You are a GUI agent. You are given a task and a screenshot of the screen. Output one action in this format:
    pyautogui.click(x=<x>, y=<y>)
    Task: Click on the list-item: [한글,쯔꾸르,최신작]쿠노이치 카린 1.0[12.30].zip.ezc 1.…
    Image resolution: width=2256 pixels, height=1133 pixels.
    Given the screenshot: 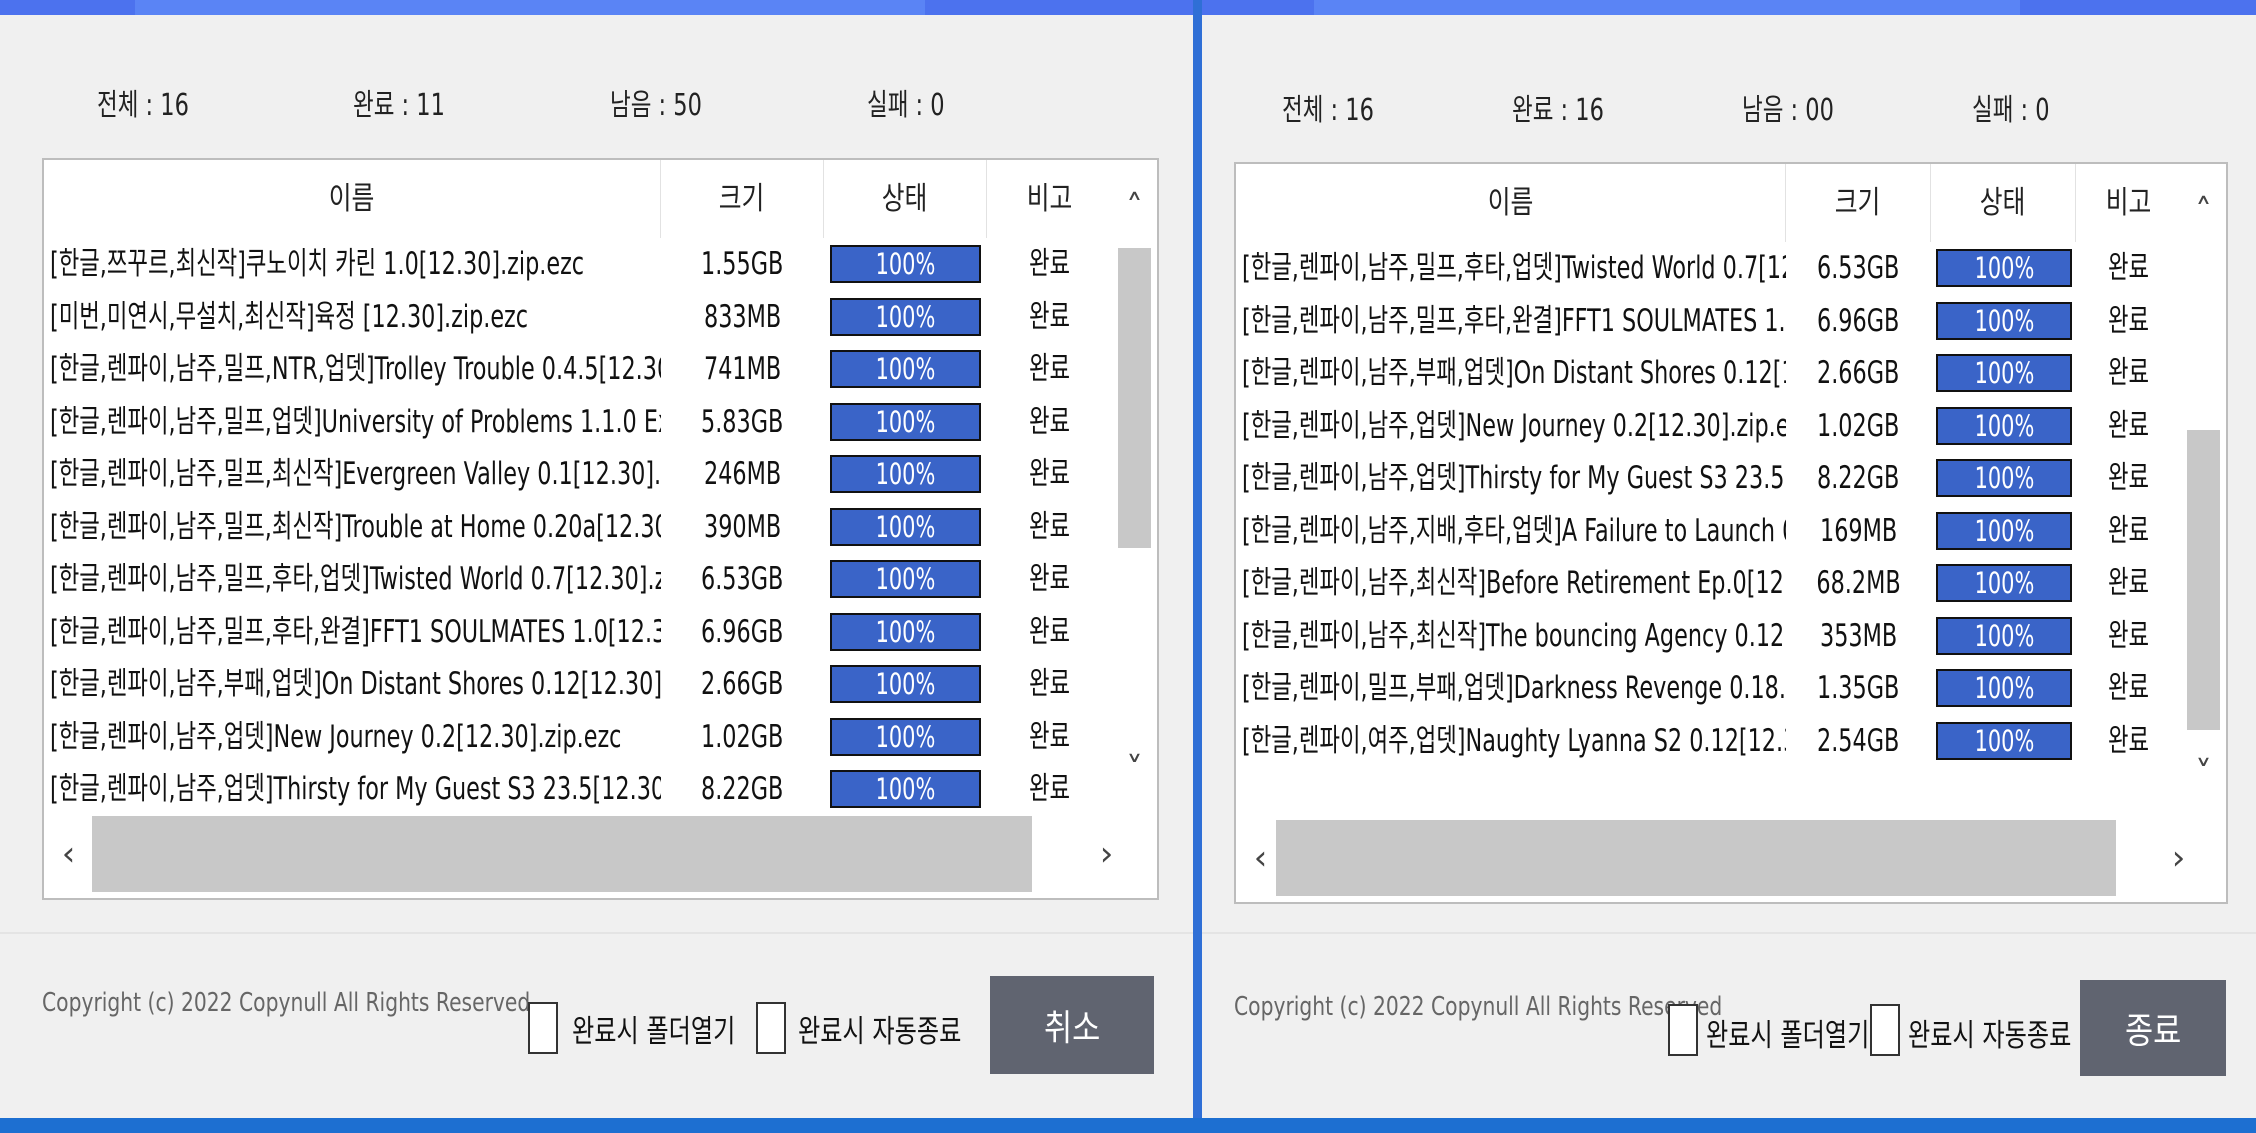 What is the action you would take?
    pyautogui.click(x=578, y=264)
    